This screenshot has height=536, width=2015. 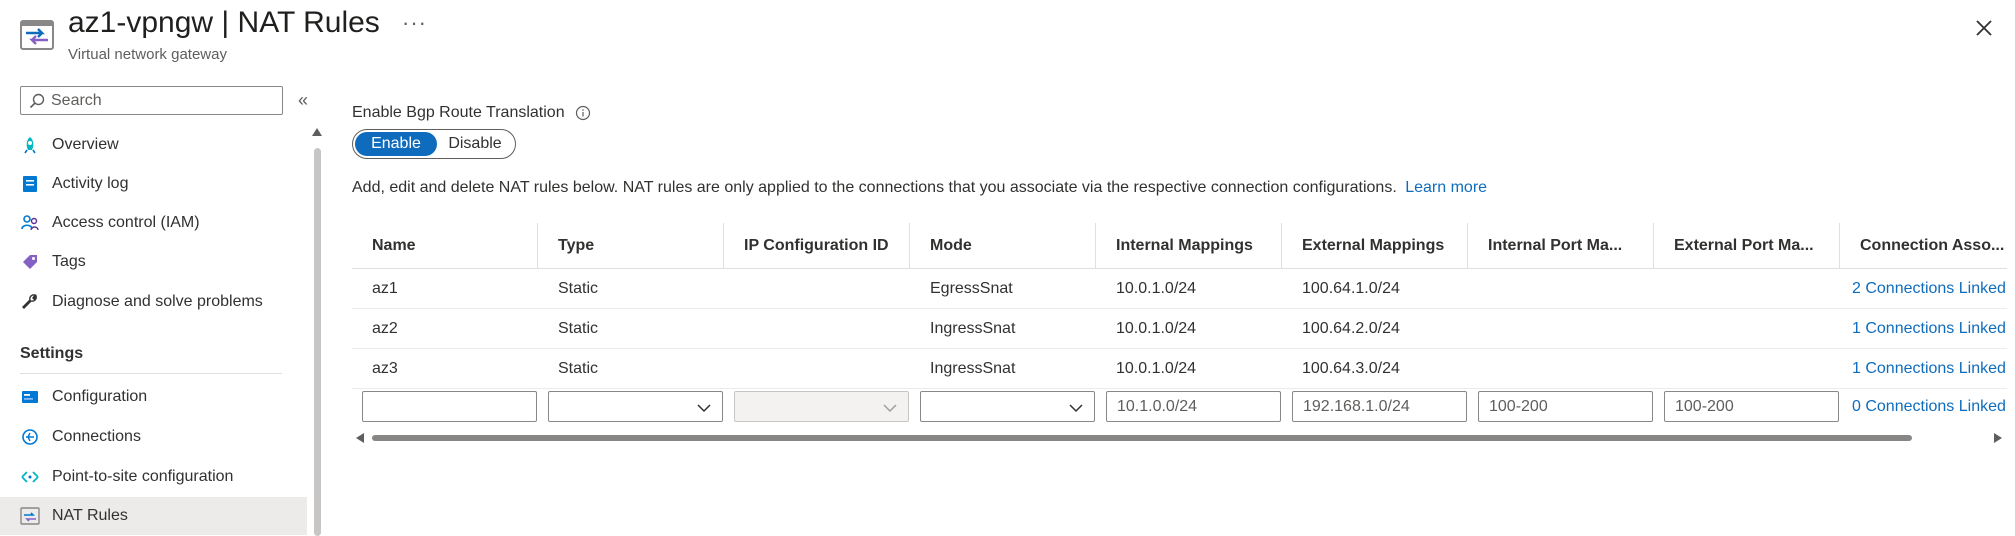 I want to click on connections-linked-link: 2 Connections Linked, so click(x=1919, y=288).